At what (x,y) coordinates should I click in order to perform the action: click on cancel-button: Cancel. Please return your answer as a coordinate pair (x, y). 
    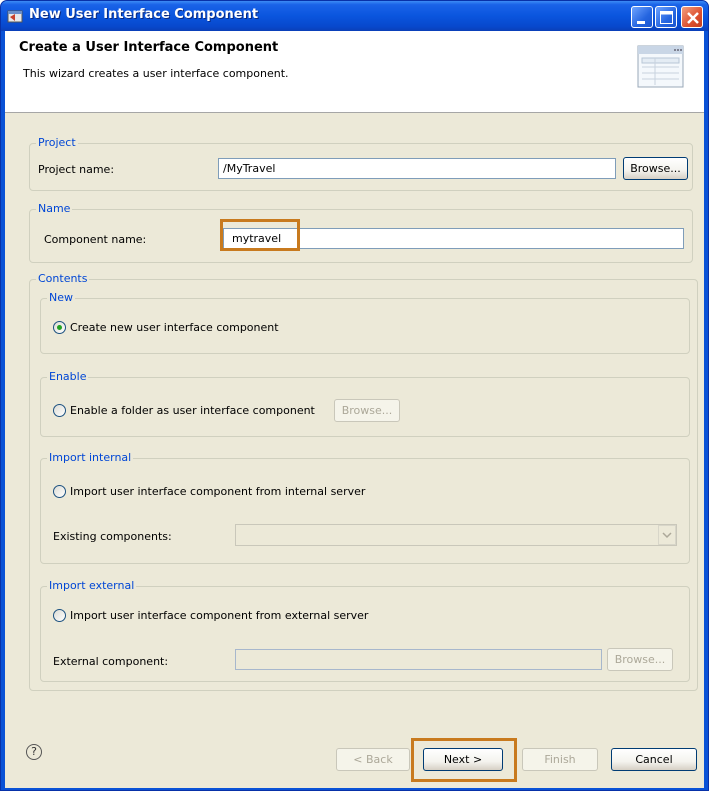
    Looking at the image, I should click on (654, 759).